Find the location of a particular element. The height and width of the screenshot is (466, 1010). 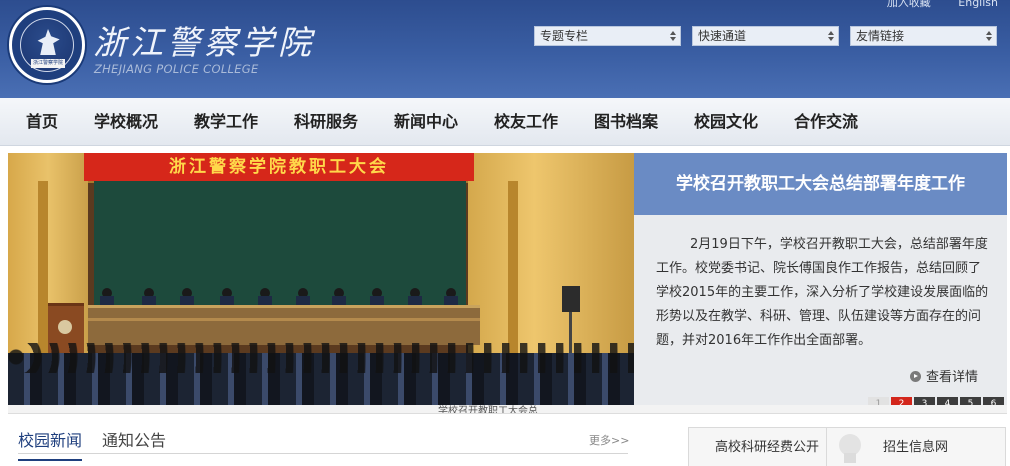

tab-notices: 通知公告 is located at coordinates (134, 439).